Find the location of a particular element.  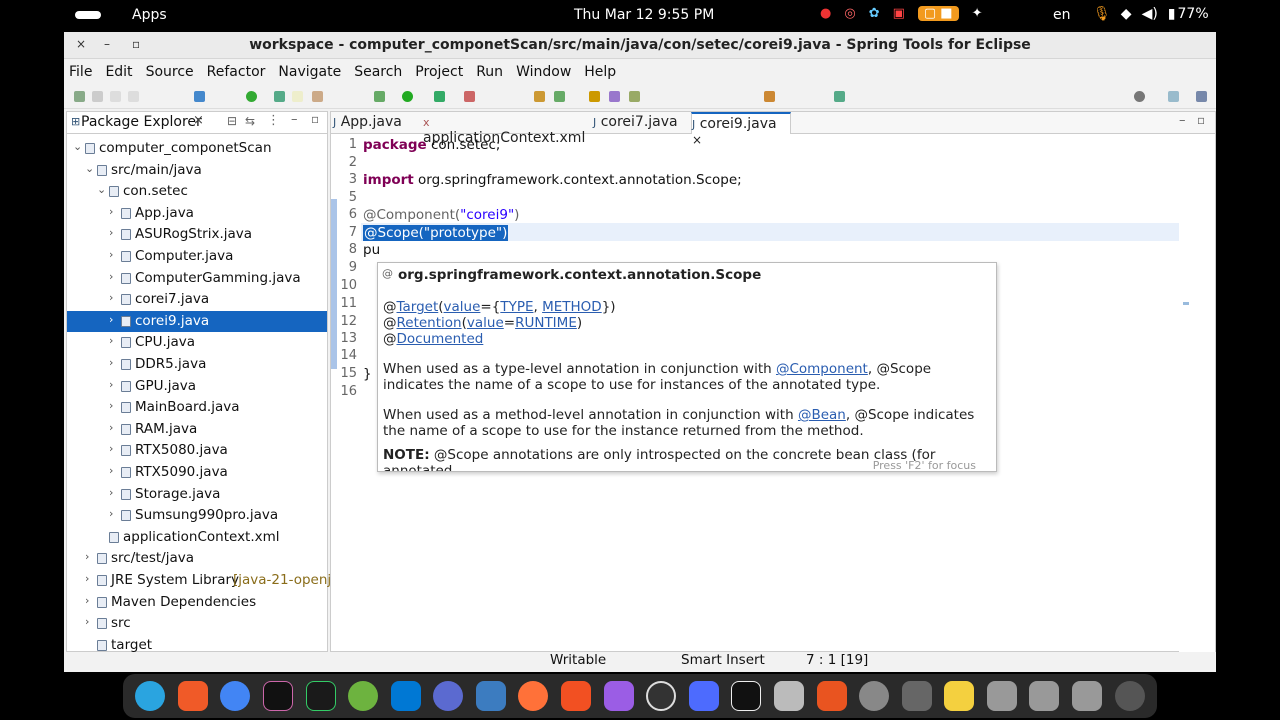

battery-icon: ▮ is located at coordinates (1172, 14).